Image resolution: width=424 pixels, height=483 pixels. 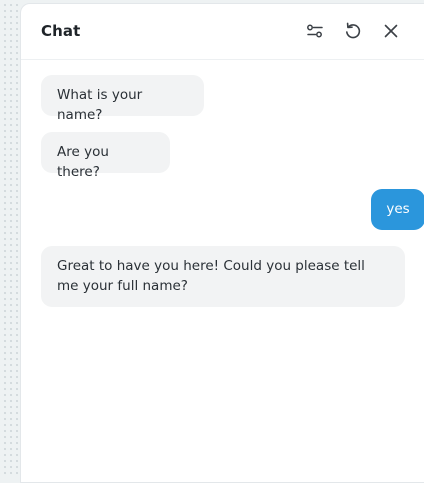 I want to click on bot-message: What is your name?, so click(x=122, y=99).